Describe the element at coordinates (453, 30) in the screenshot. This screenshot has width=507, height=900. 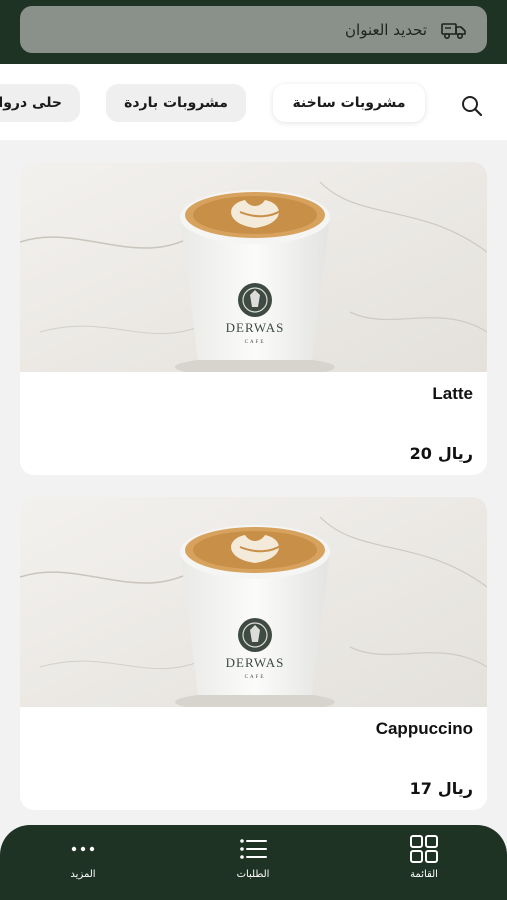
I see `delivery-truck-icon` at that location.